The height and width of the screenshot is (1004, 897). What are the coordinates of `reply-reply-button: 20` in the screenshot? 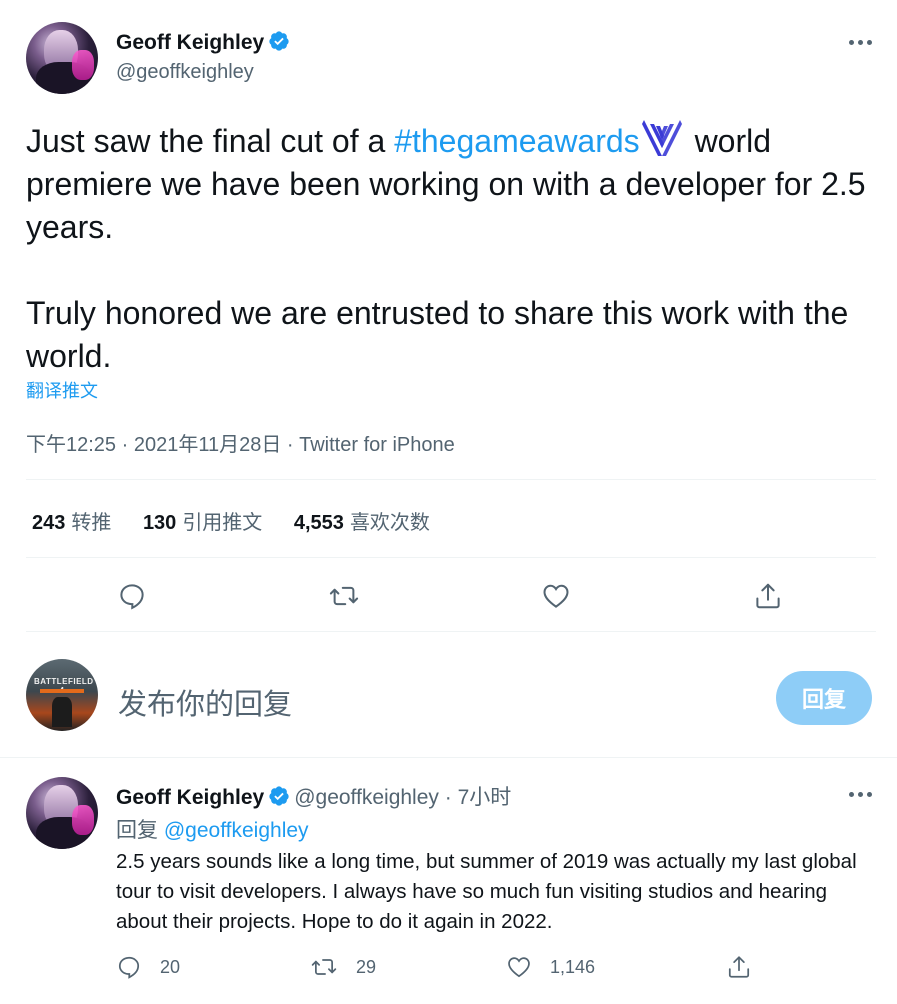 It's located at (148, 967).